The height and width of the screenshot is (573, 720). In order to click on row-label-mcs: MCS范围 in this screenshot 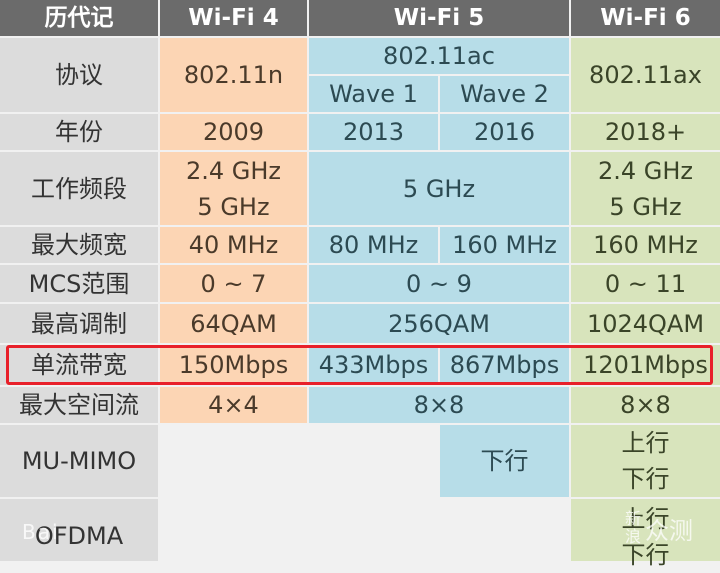, I will do `click(79, 283)`.